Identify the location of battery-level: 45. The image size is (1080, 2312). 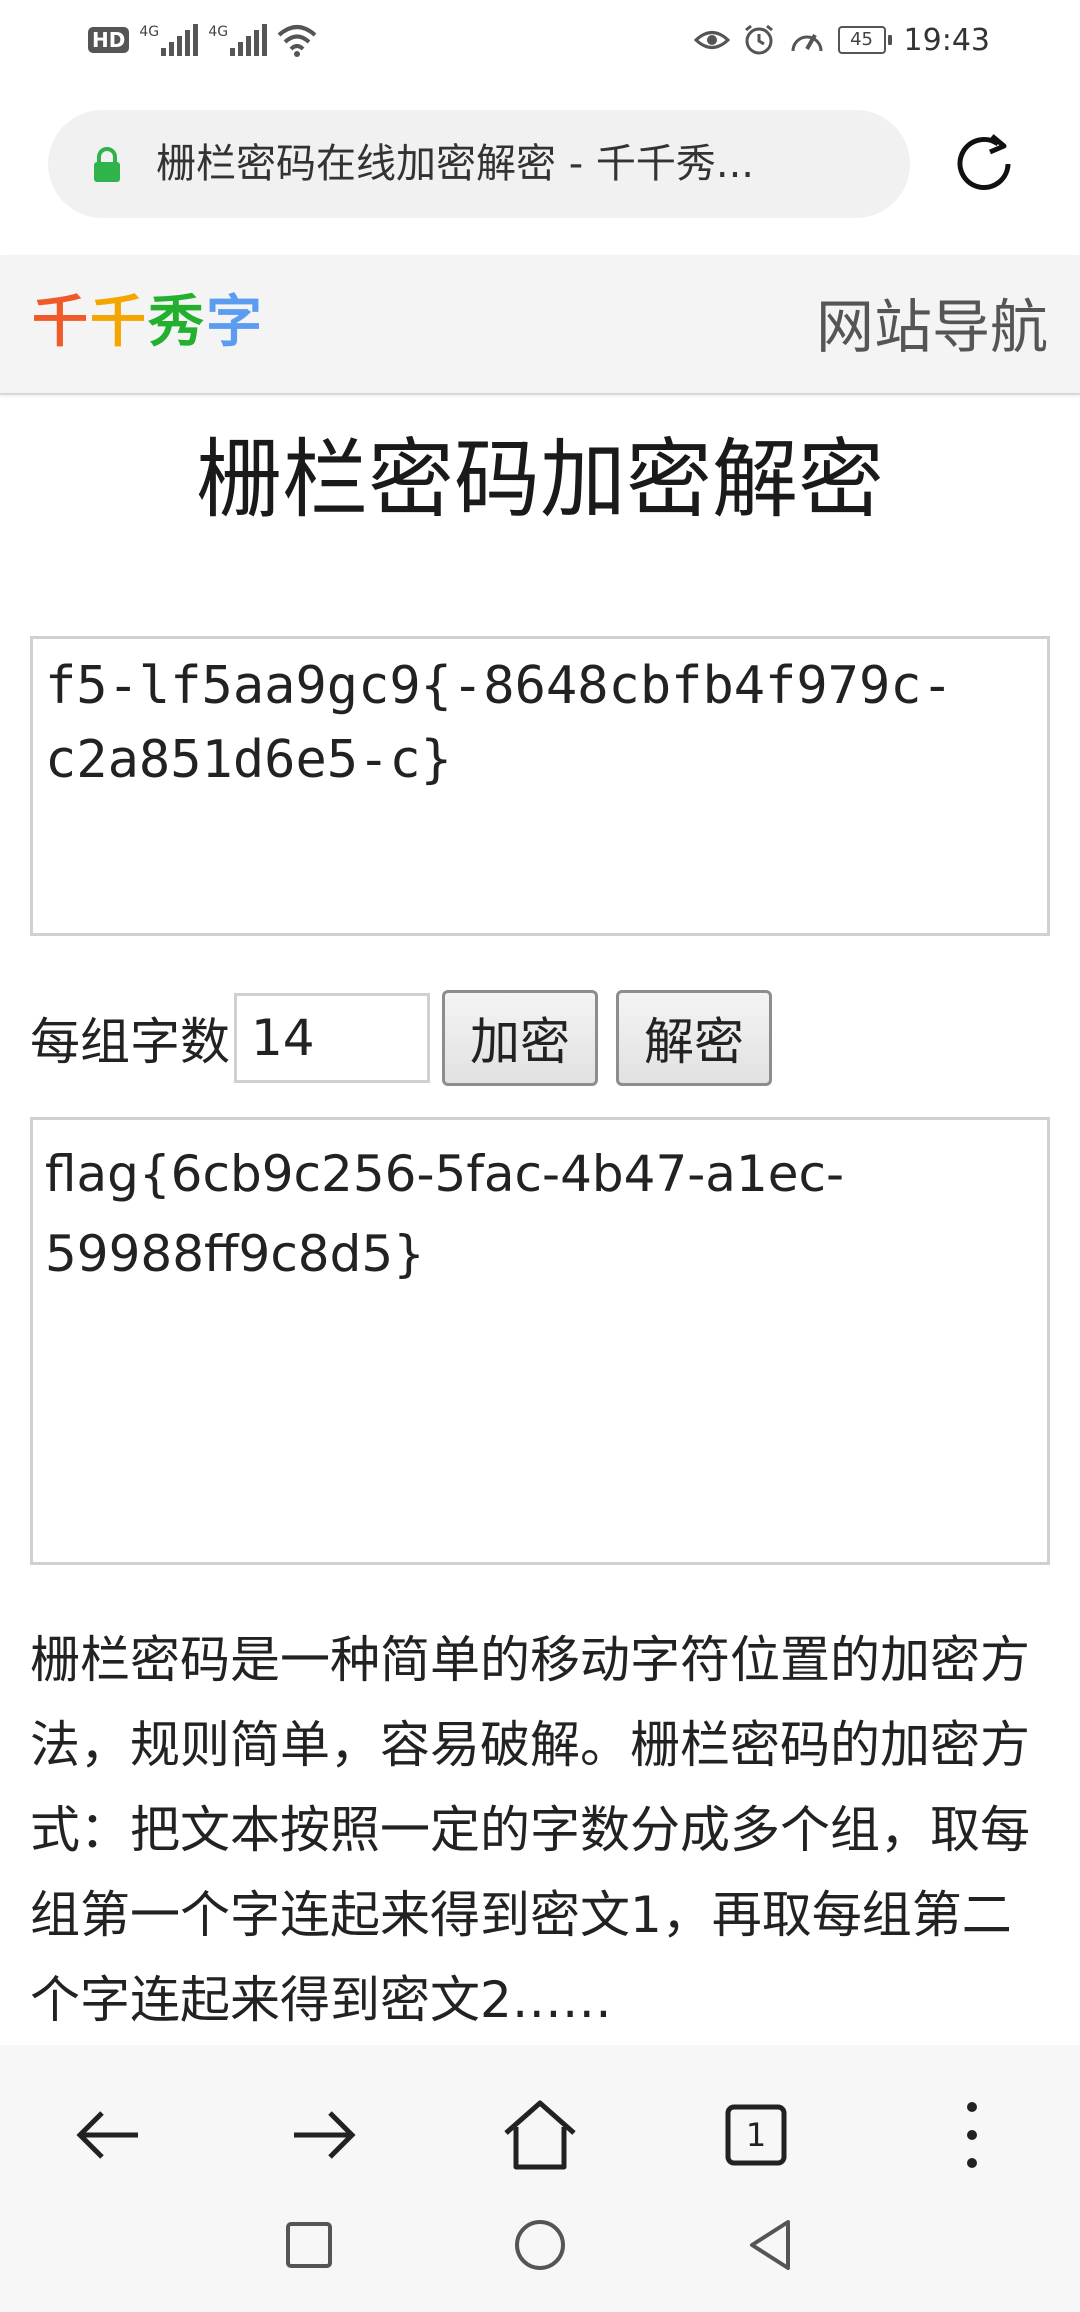
(861, 40).